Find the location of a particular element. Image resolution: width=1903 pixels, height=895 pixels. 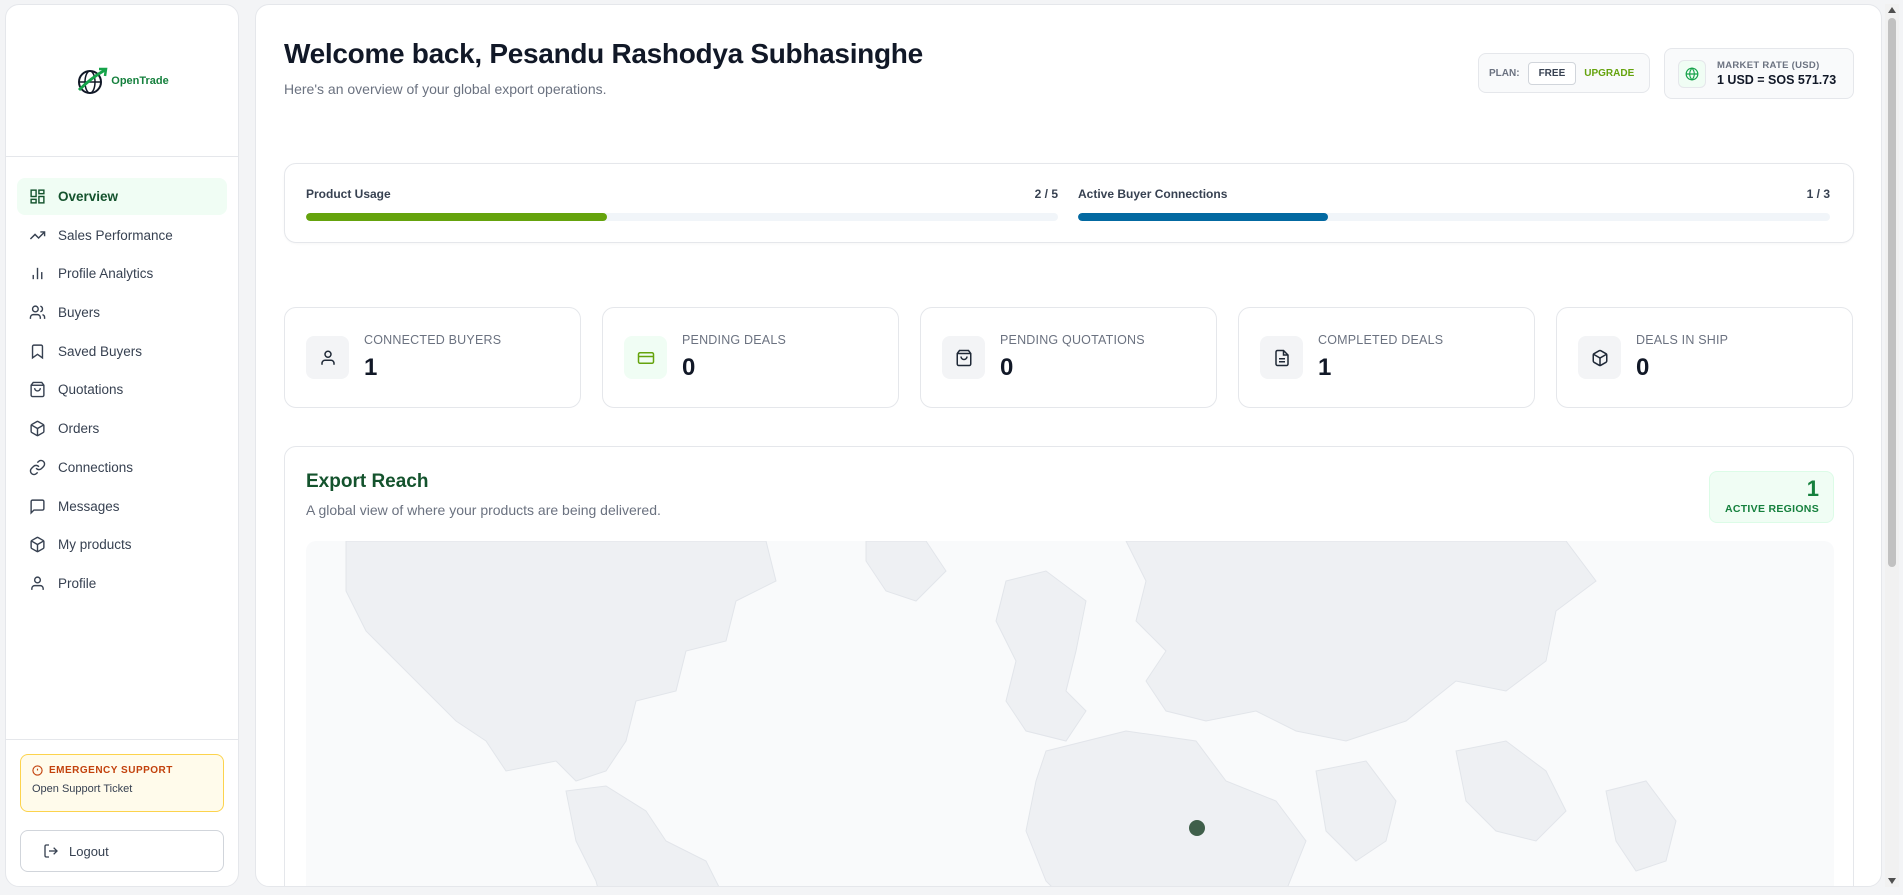

trending-up-icon is located at coordinates (37, 235).